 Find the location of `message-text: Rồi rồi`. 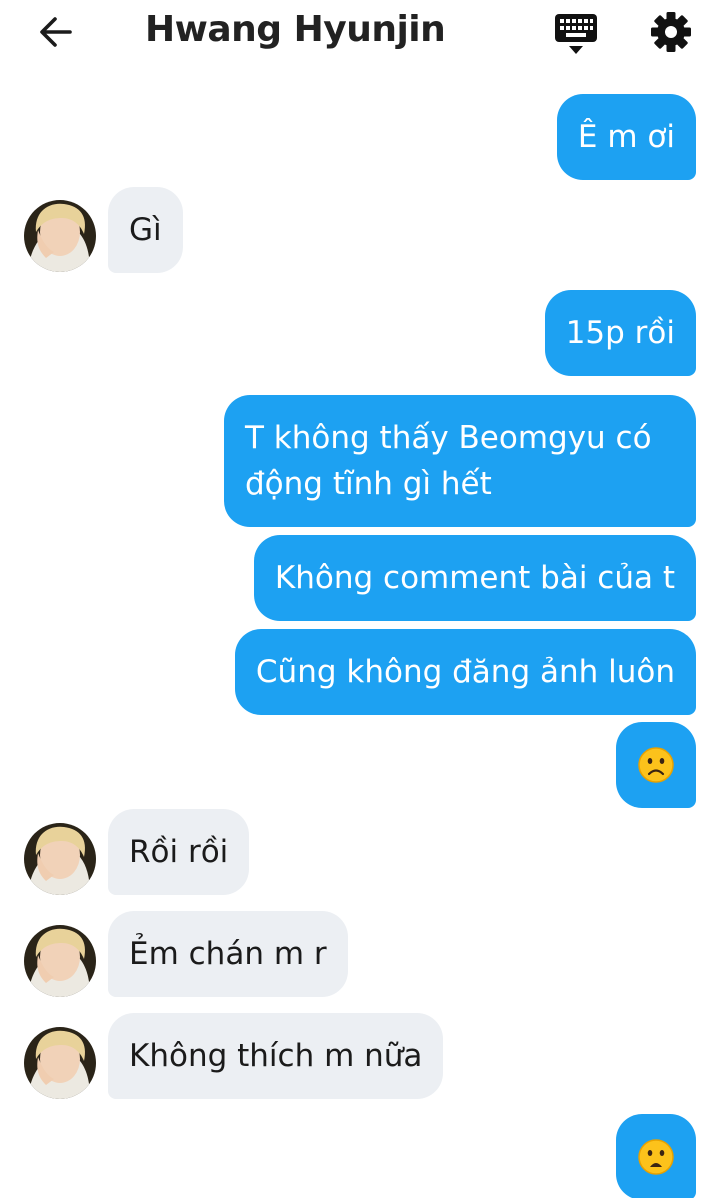

message-text: Rồi rồi is located at coordinates (179, 852).